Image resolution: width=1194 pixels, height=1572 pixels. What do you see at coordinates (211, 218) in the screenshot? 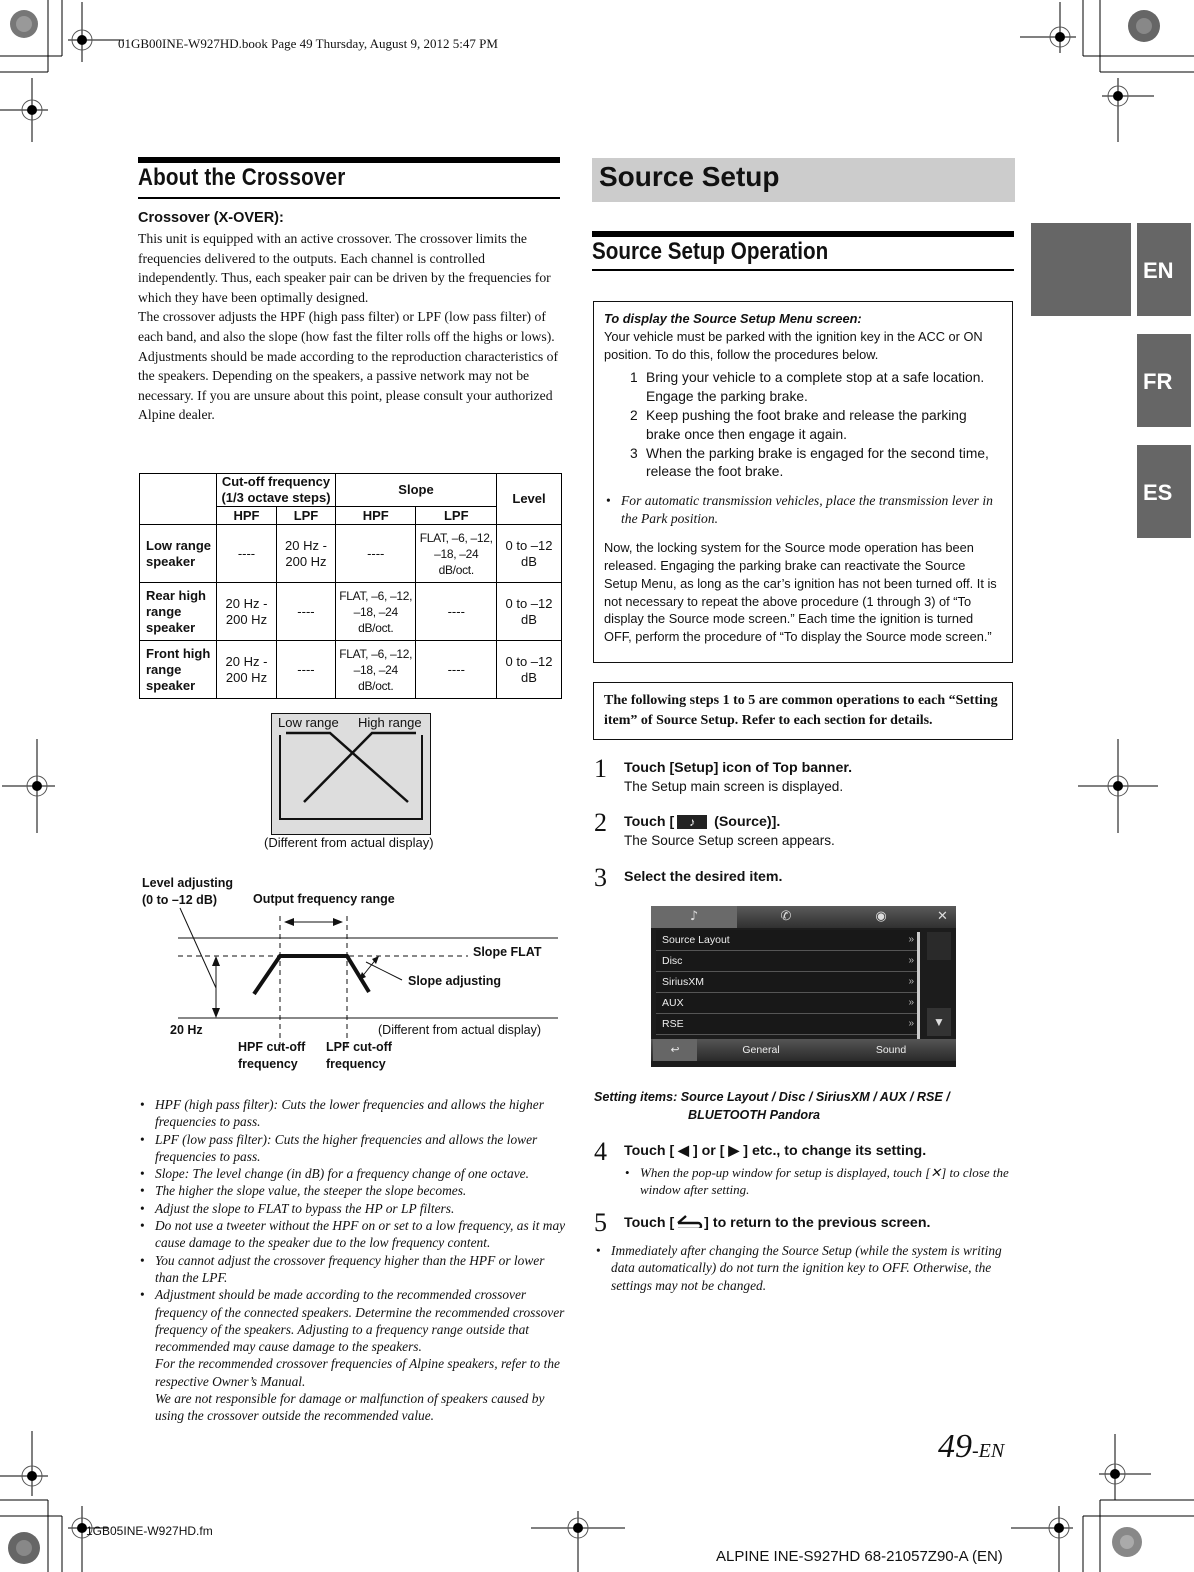
I see `crossover-subheading: Crossover (X-OVER):` at bounding box center [211, 218].